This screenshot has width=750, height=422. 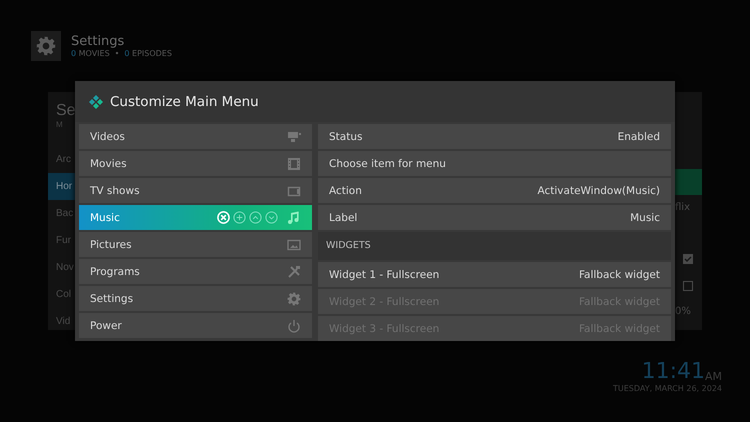 What do you see at coordinates (384, 274) in the screenshot?
I see `widget-label: Widget 1 - Fullscreen` at bounding box center [384, 274].